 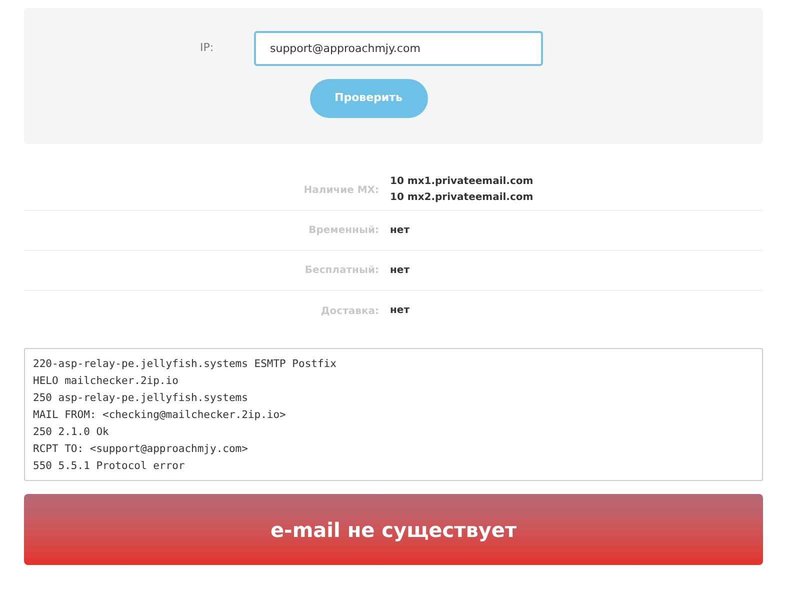 I want to click on detail-value: 10 mx2.privateemail.com, so click(x=462, y=198).